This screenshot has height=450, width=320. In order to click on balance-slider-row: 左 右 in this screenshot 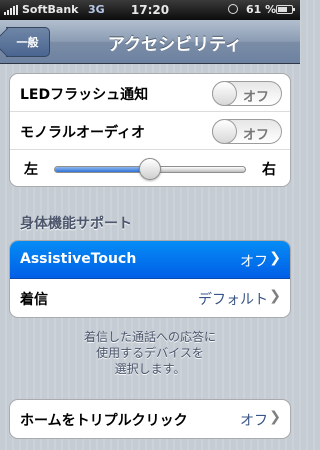, I will do `click(150, 168)`.